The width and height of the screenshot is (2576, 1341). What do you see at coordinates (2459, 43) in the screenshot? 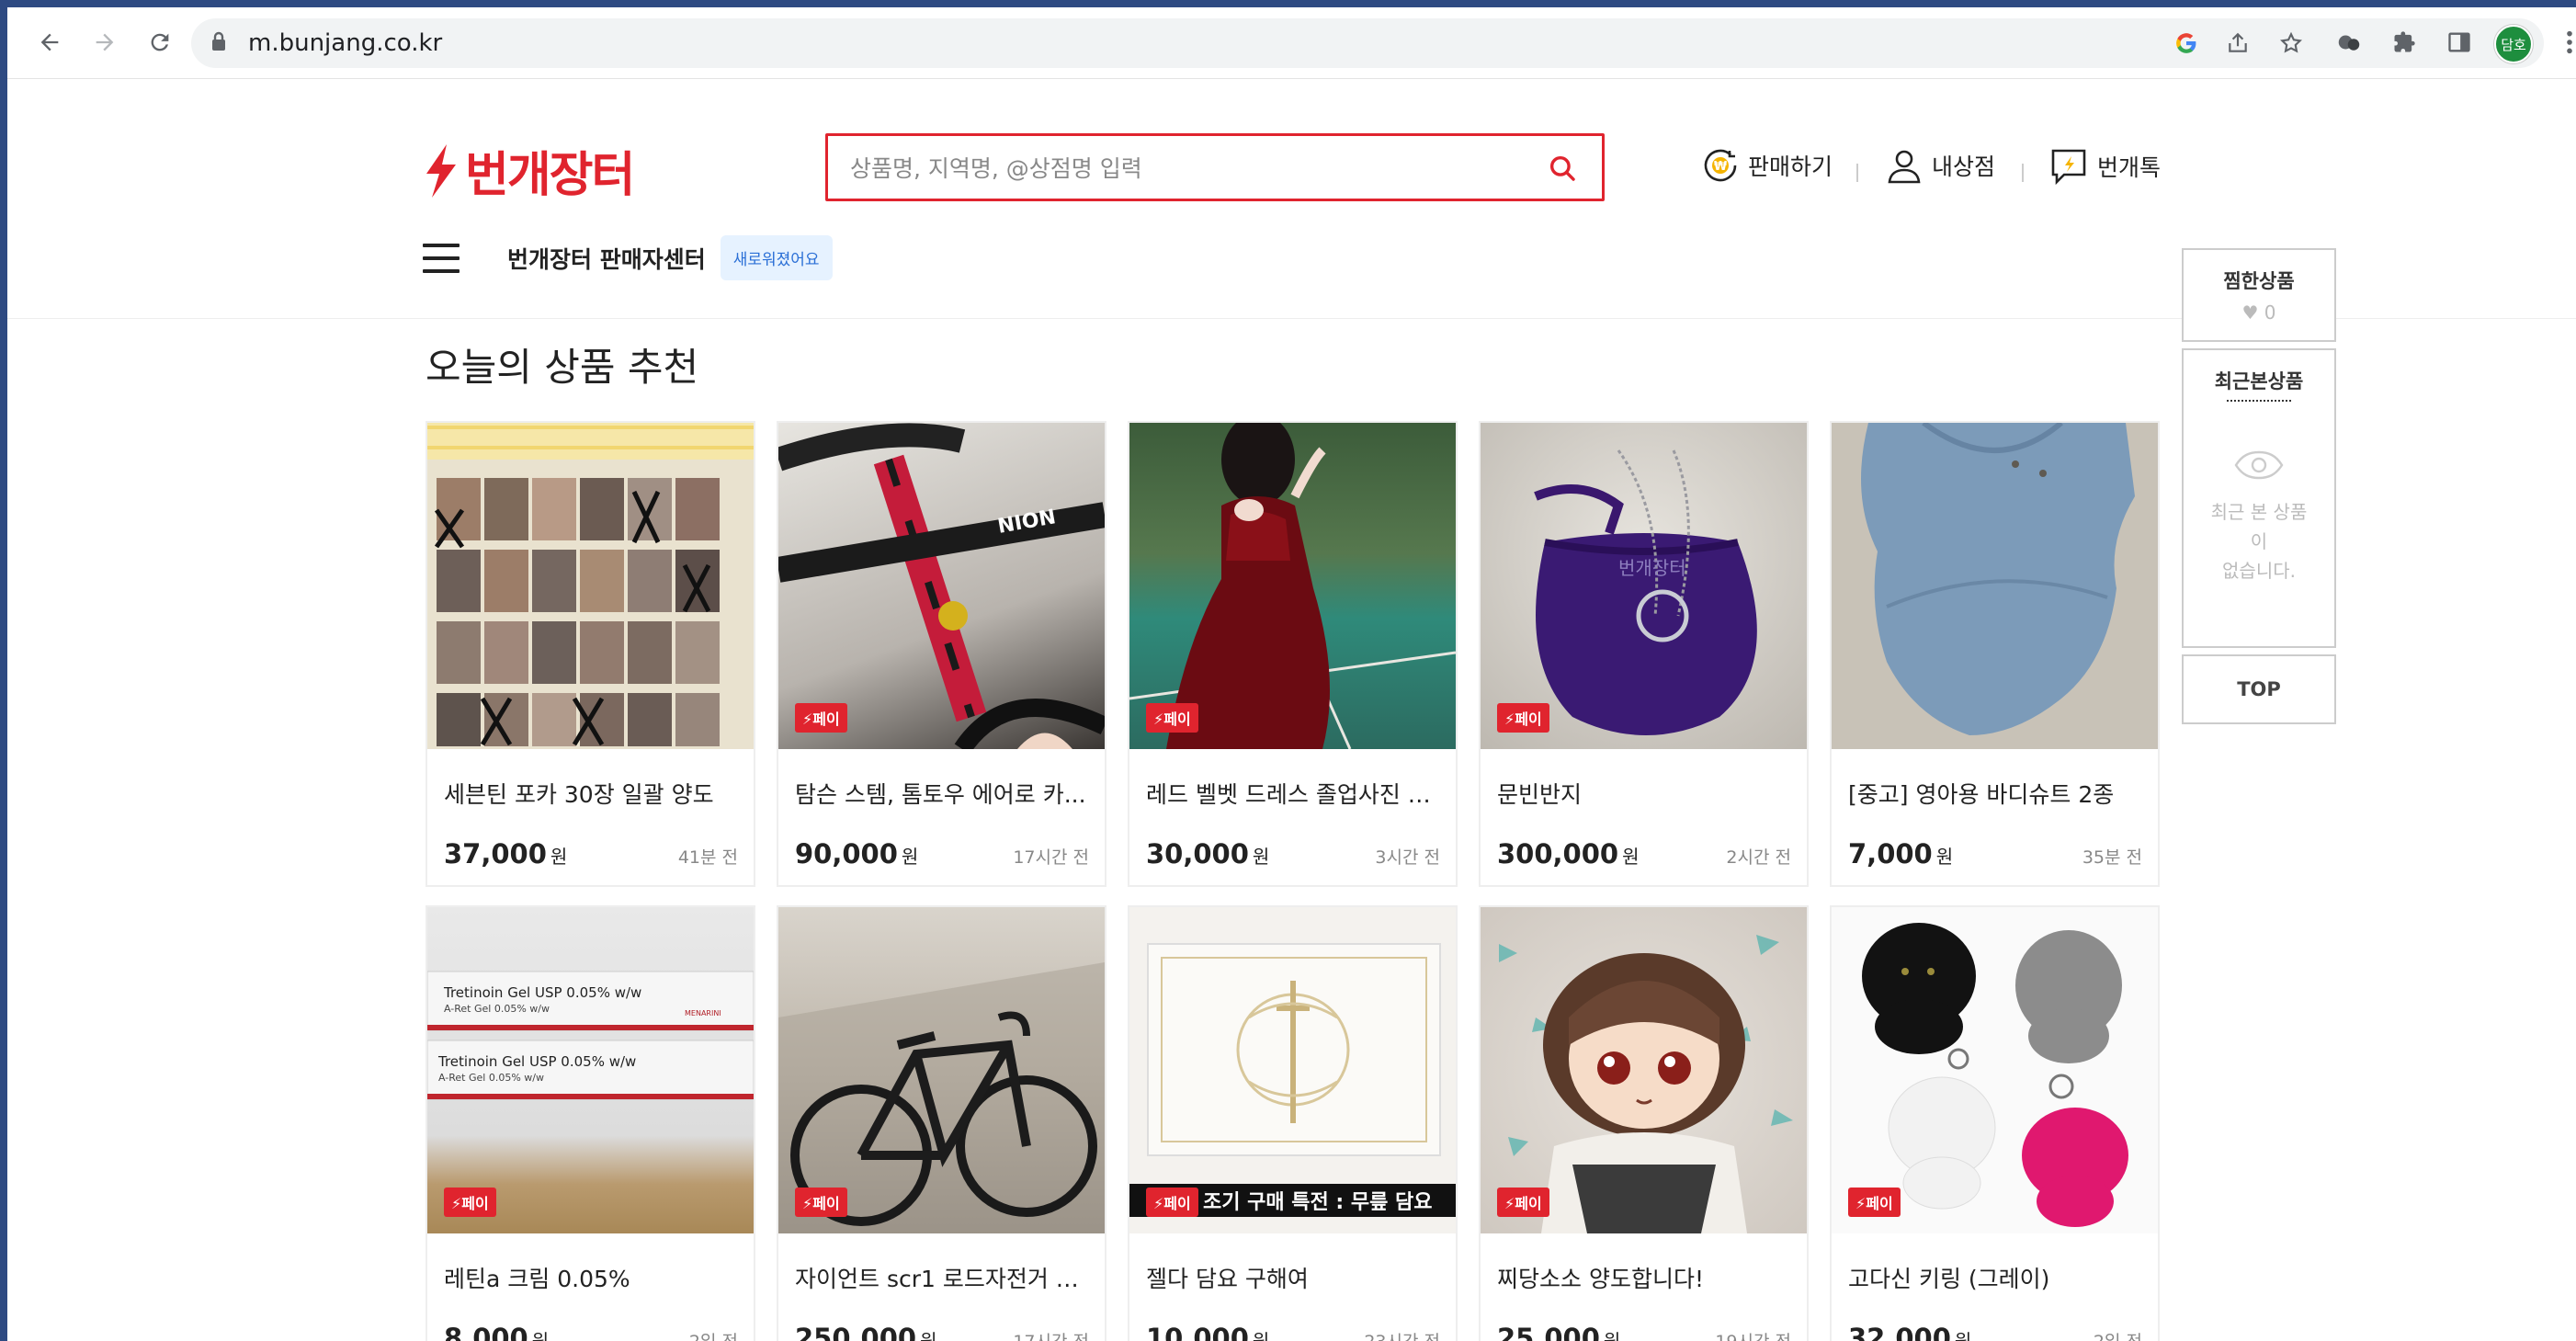
I see `sidepanel-icon` at bounding box center [2459, 43].